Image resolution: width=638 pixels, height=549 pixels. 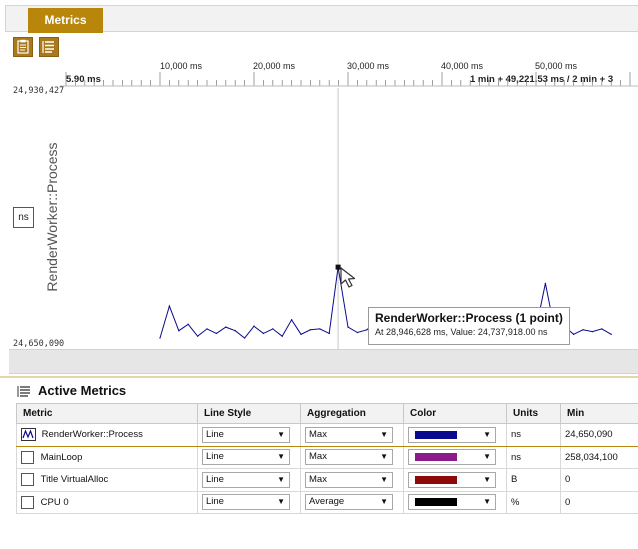 I want to click on metric-name: CPU 0, so click(x=54, y=502).